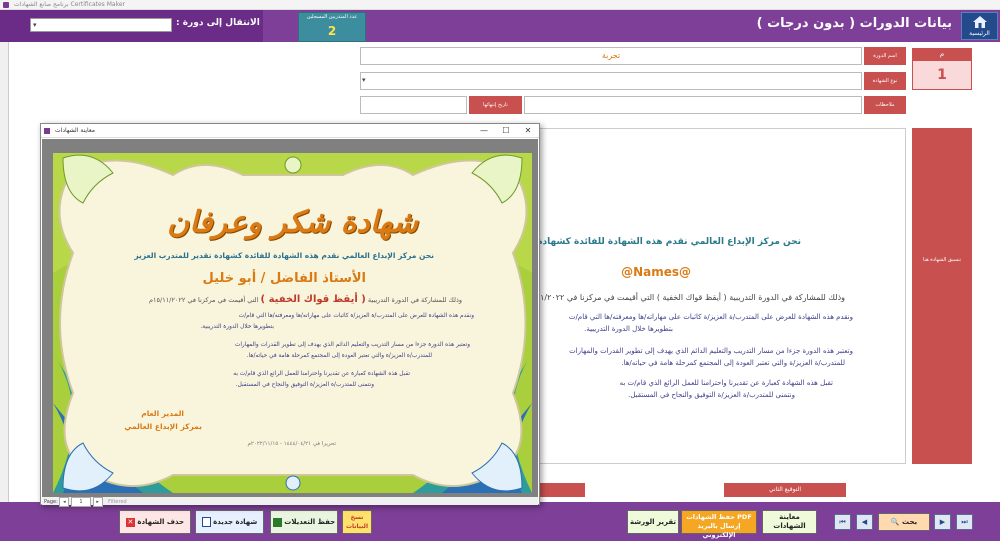 This screenshot has height=541, width=1000. I want to click on filtered-label: Filtered, so click(117, 502).